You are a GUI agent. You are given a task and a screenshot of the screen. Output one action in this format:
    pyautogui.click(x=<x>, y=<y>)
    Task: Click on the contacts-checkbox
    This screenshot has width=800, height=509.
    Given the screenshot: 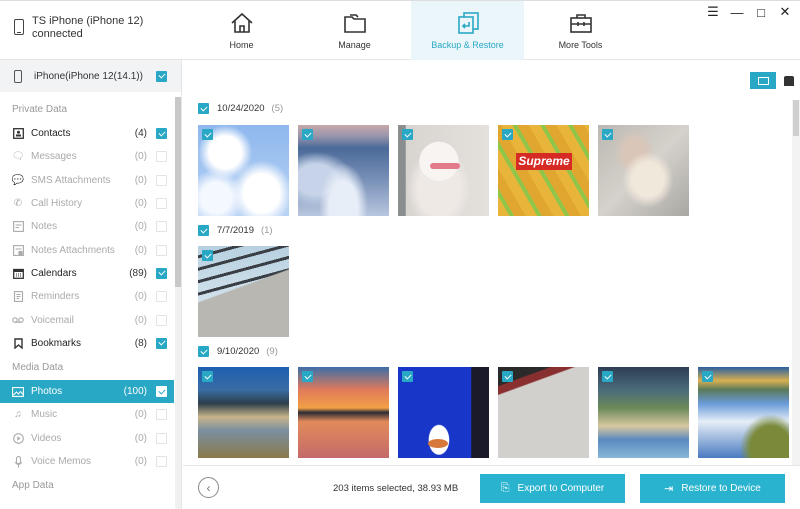 What is the action you would take?
    pyautogui.click(x=161, y=134)
    